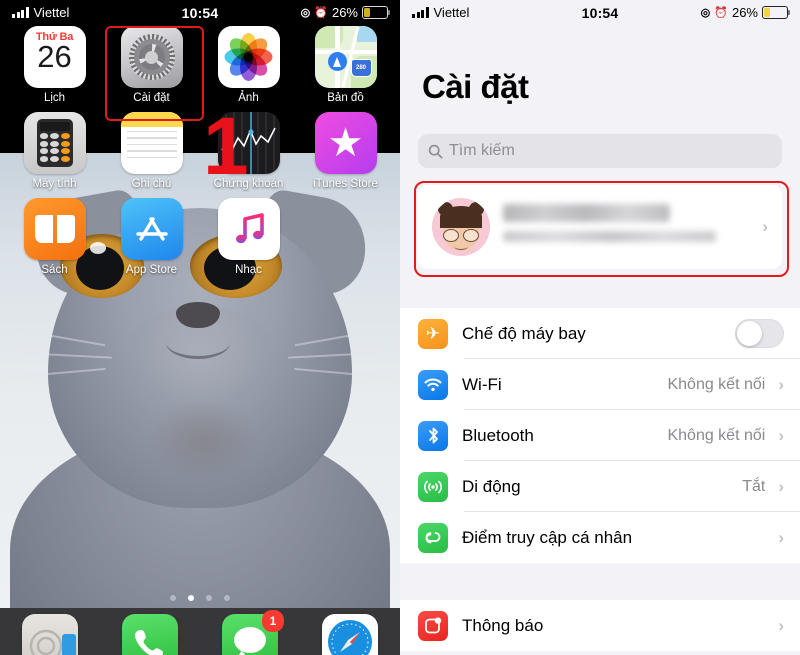 The height and width of the screenshot is (655, 800). What do you see at coordinates (54, 143) in the screenshot?
I see `calculator-icon` at bounding box center [54, 143].